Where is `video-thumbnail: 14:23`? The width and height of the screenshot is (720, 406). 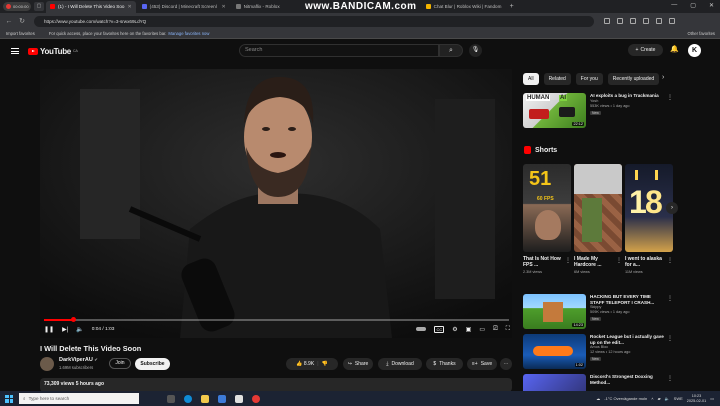
video-thumbnail: 14:23 is located at coordinates (554, 311).